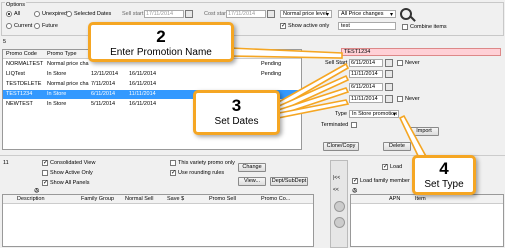 This screenshot has height=248, width=505. What do you see at coordinates (45, 163) in the screenshot?
I see `consolidated-view-checkbox` at bounding box center [45, 163].